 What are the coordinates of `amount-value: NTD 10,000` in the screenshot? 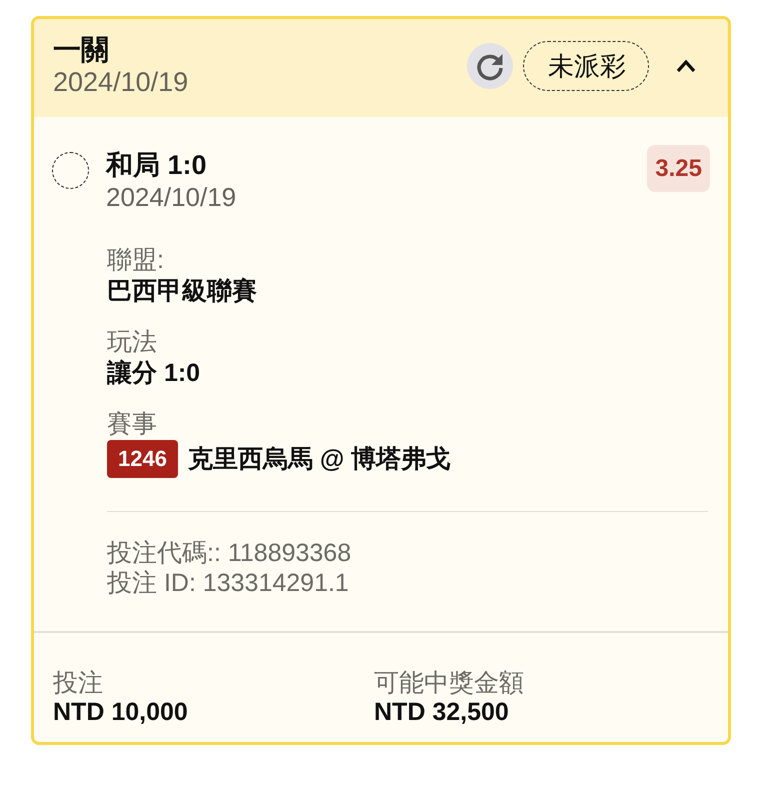 It's located at (121, 712).